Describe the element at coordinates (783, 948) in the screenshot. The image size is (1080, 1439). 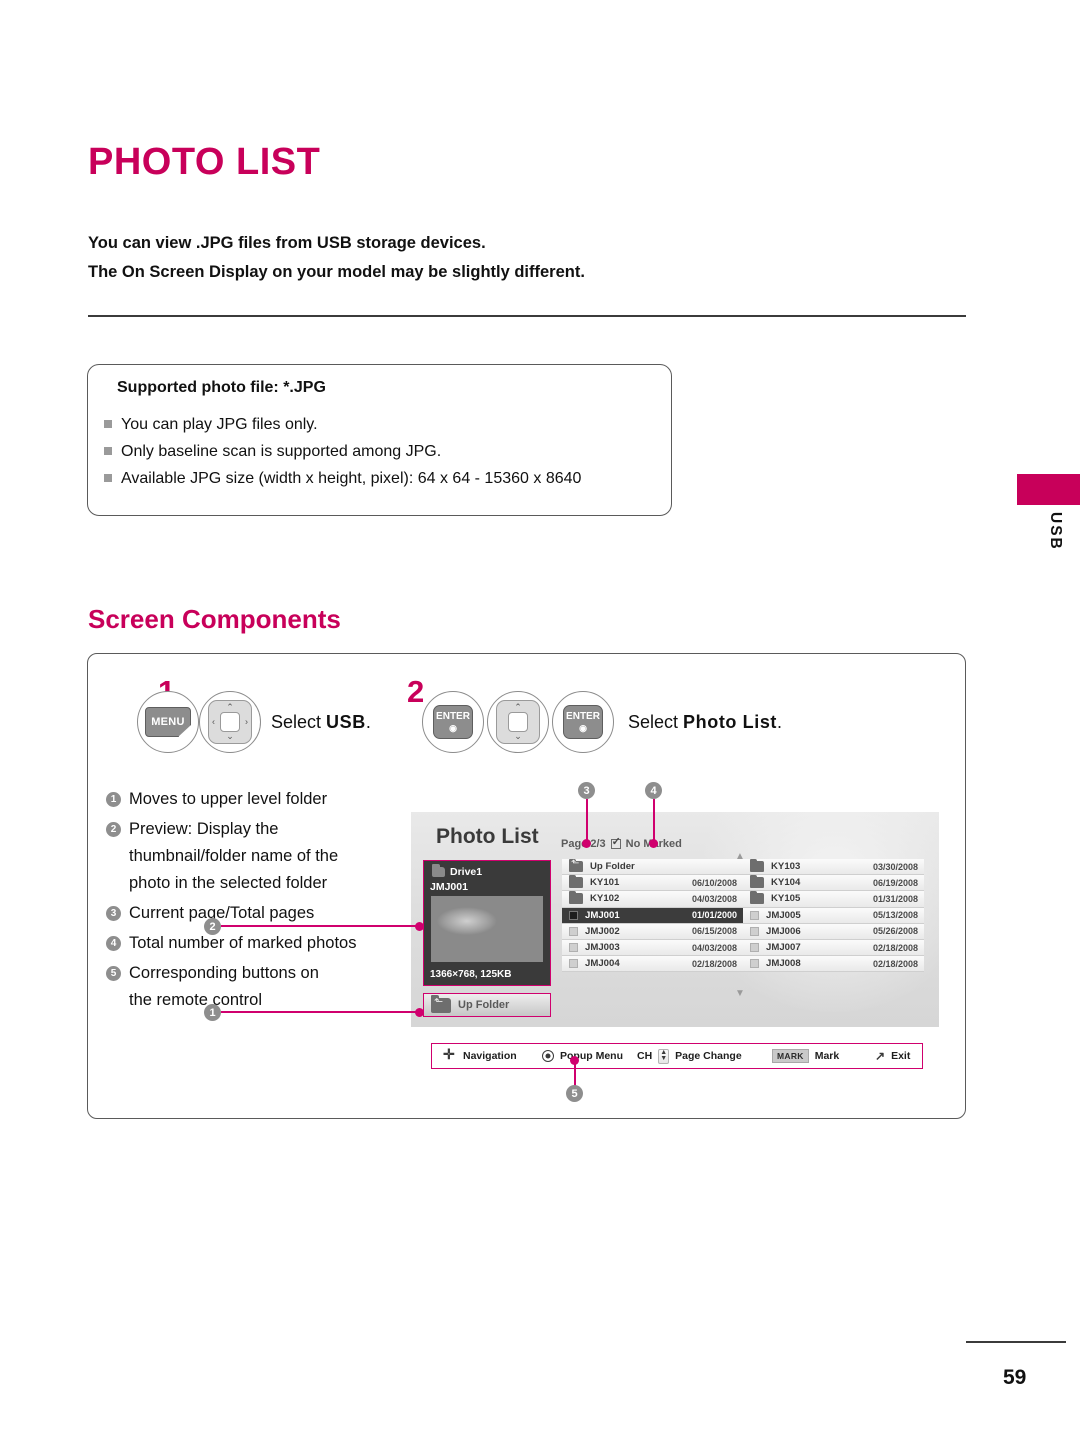
I see `file-name: JMJ007` at that location.